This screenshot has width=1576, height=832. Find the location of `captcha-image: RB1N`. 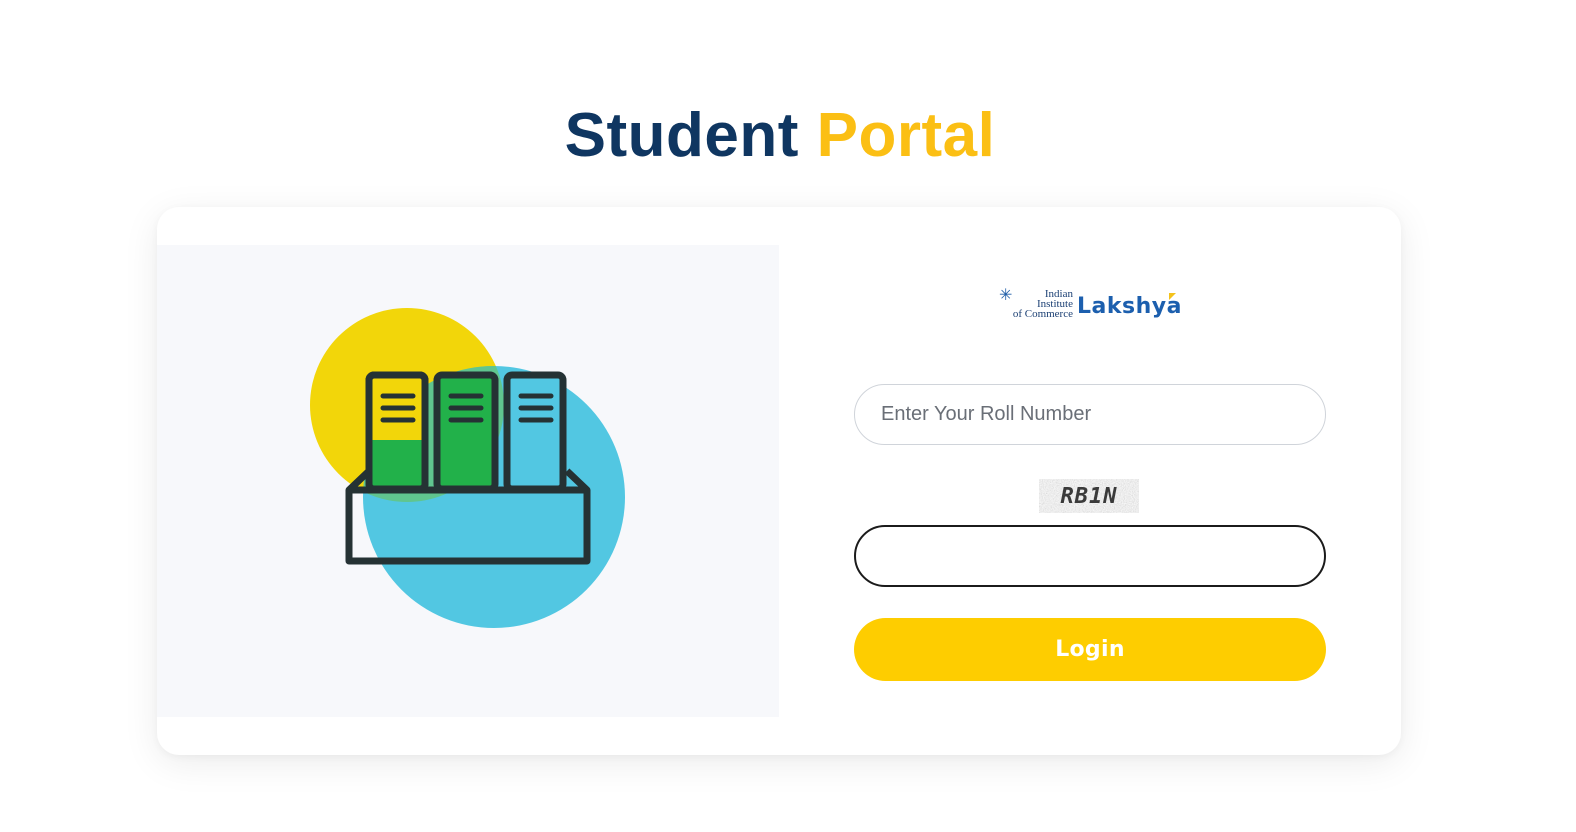

captcha-image: RB1N is located at coordinates (1089, 496).